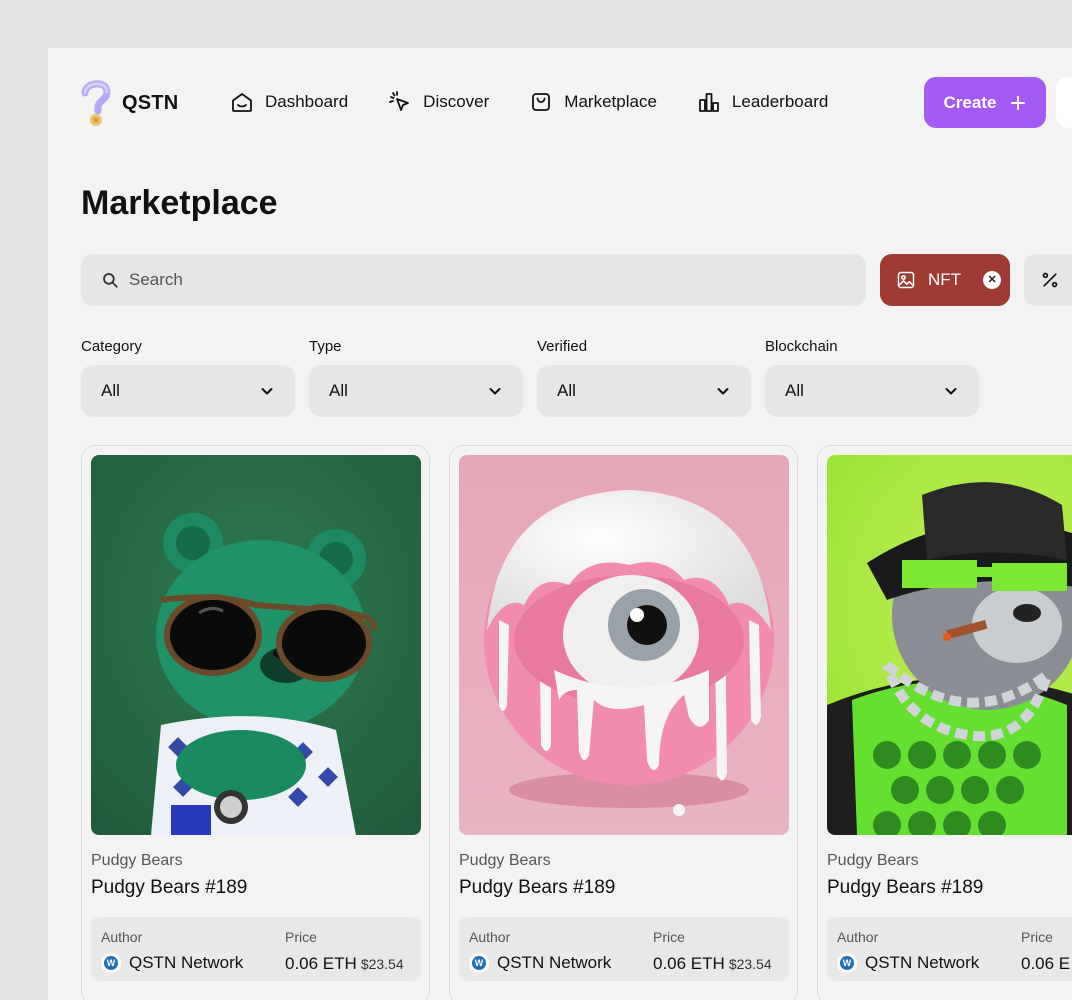  What do you see at coordinates (992, 280) in the screenshot?
I see `close-icon: ✕` at bounding box center [992, 280].